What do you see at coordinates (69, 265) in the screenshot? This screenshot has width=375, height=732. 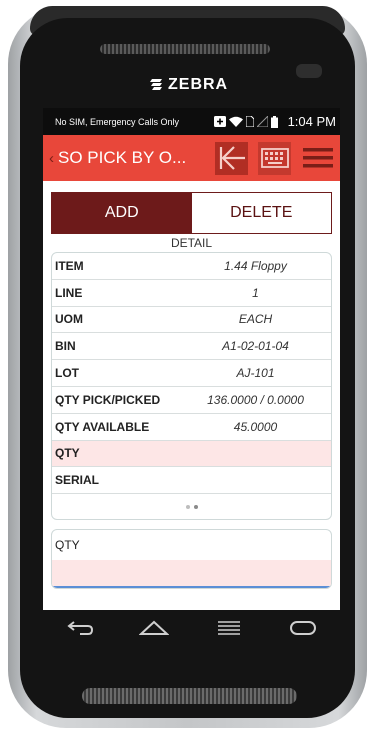 I see `row-label: ITEM` at bounding box center [69, 265].